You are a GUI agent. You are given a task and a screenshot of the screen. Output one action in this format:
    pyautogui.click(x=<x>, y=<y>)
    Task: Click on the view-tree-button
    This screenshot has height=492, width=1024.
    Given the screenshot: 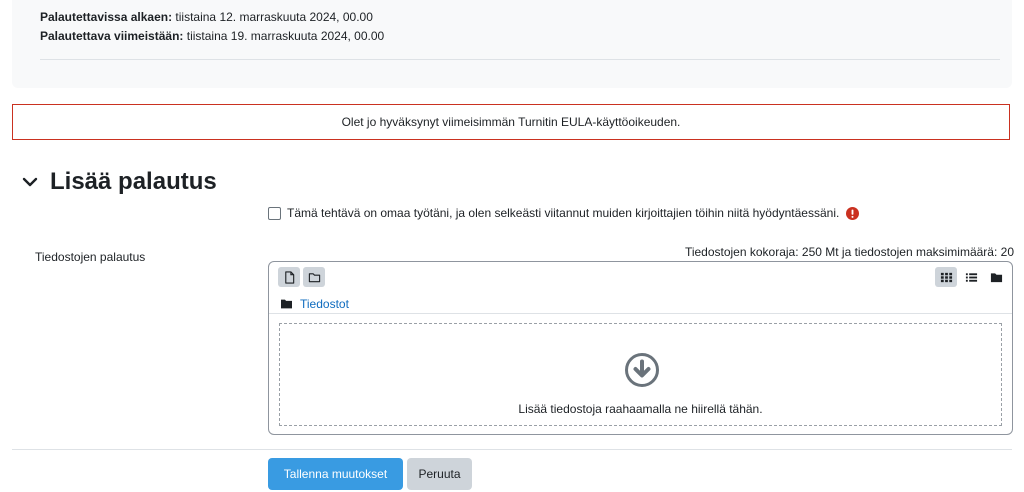 What is the action you would take?
    pyautogui.click(x=996, y=277)
    